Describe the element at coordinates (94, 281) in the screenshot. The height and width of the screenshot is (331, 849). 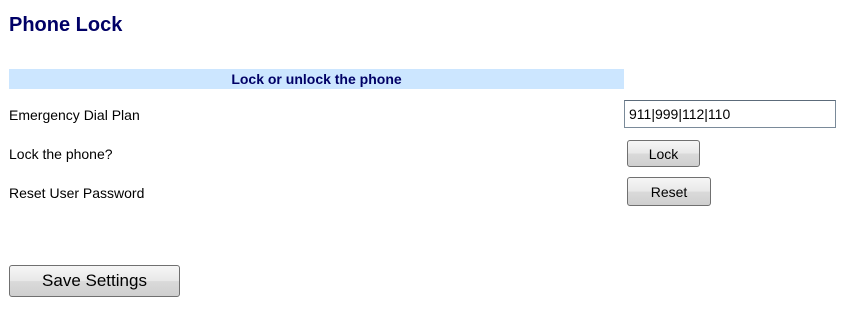
I see `save-settings-button: Save Settings` at that location.